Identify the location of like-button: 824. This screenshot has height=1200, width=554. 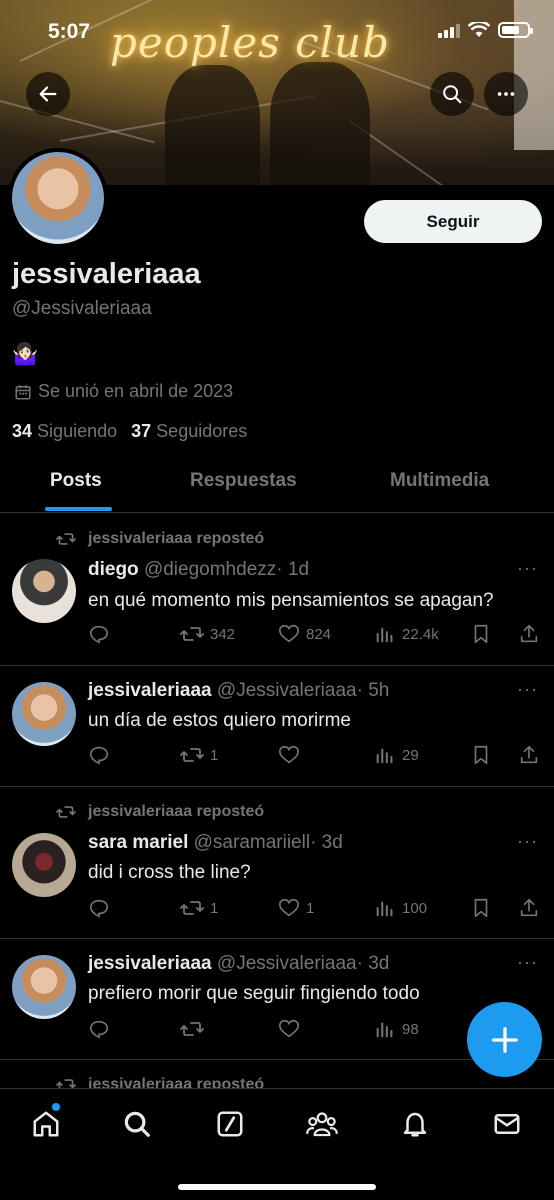
(304, 634).